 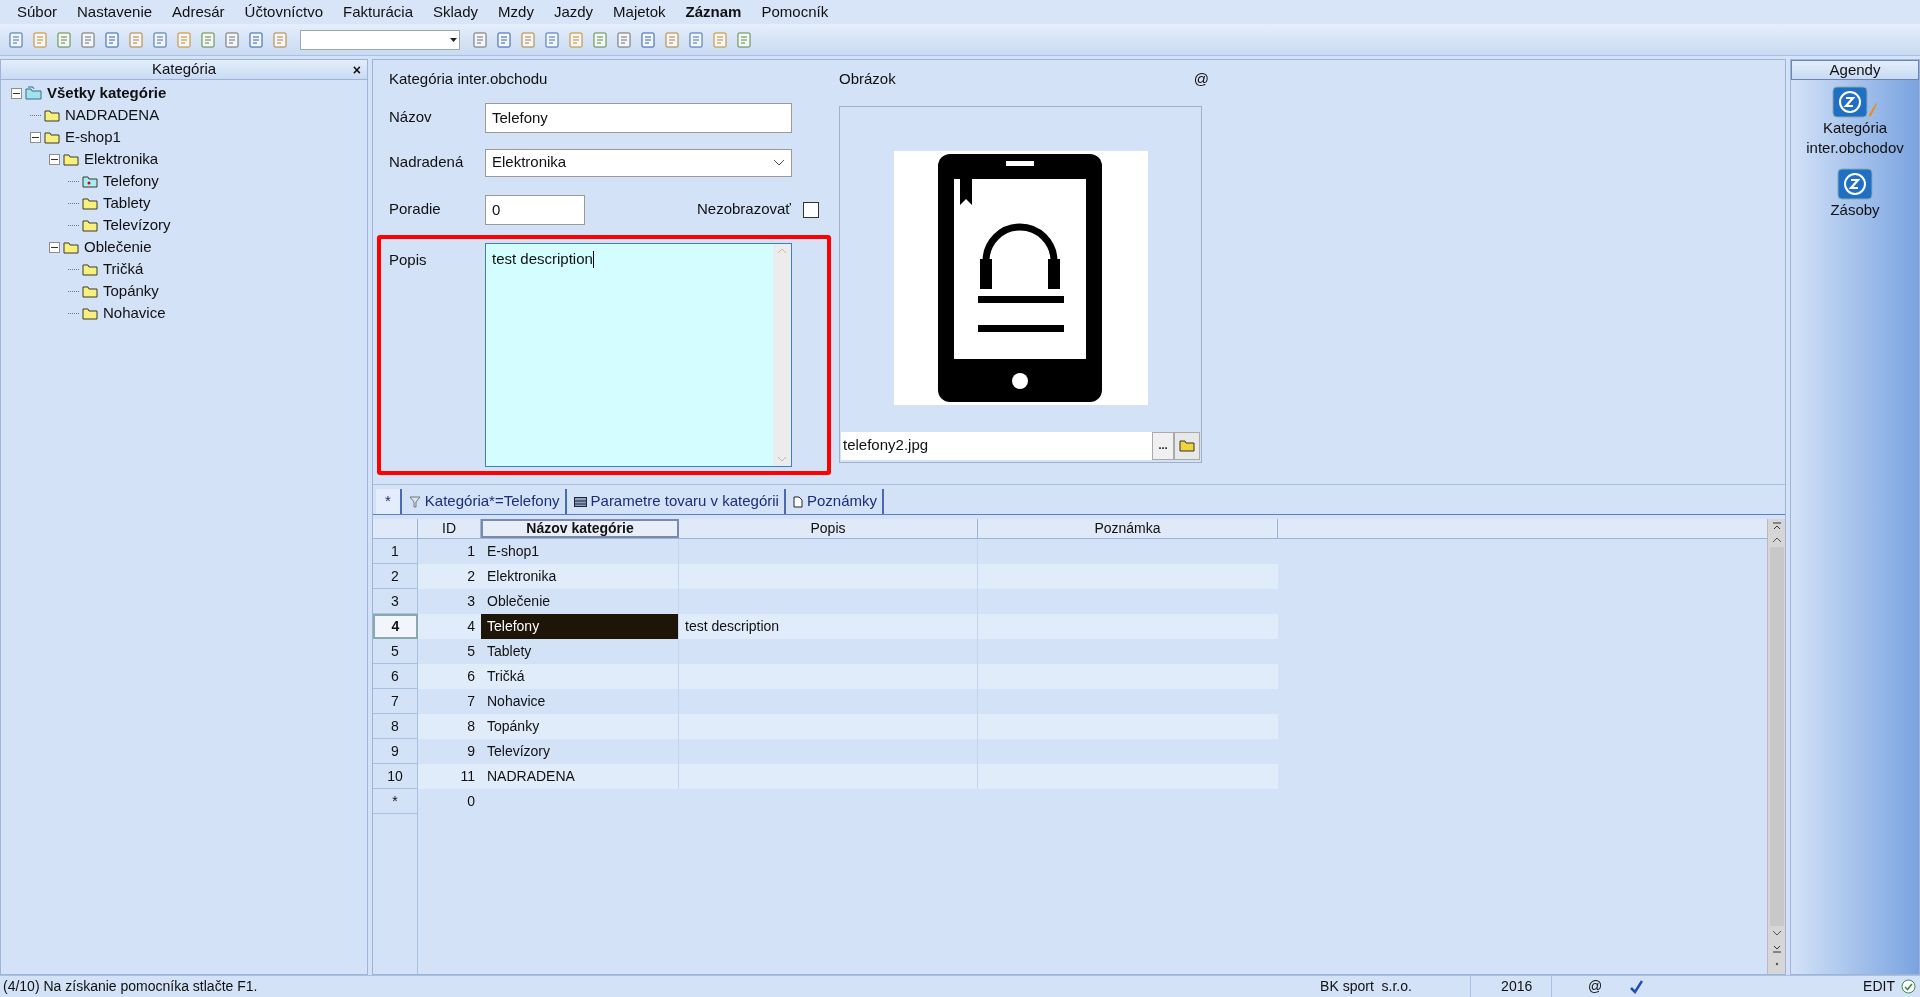 I want to click on status-message: (4/10) Na získanie pomocníka stlačte F1., so click(x=130, y=986).